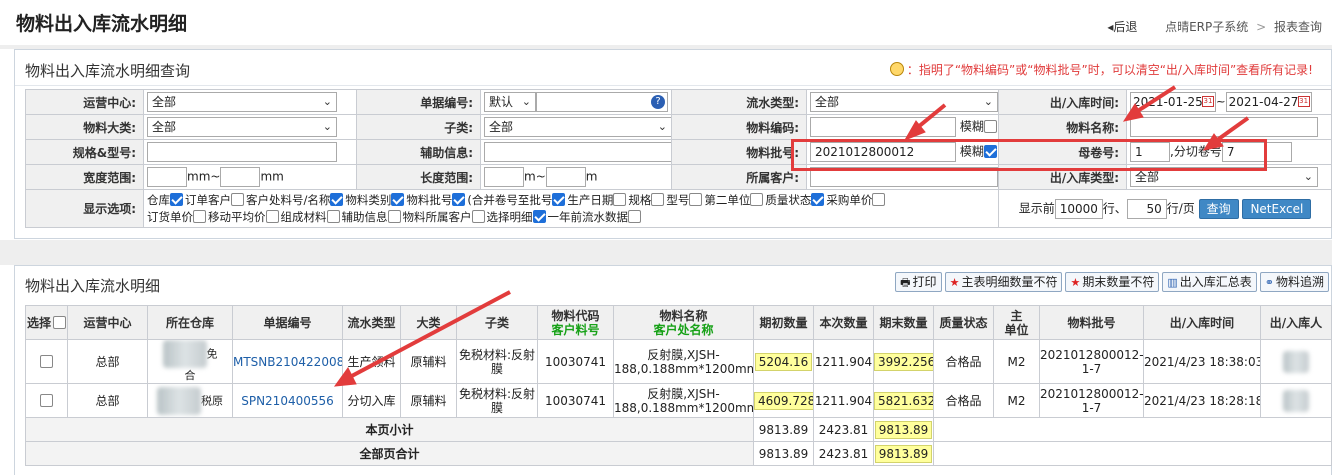 The height and width of the screenshot is (475, 1332). What do you see at coordinates (1112, 282) in the screenshot?
I see `end-qty-mismatch-button: ★ 期末数量不符` at bounding box center [1112, 282].